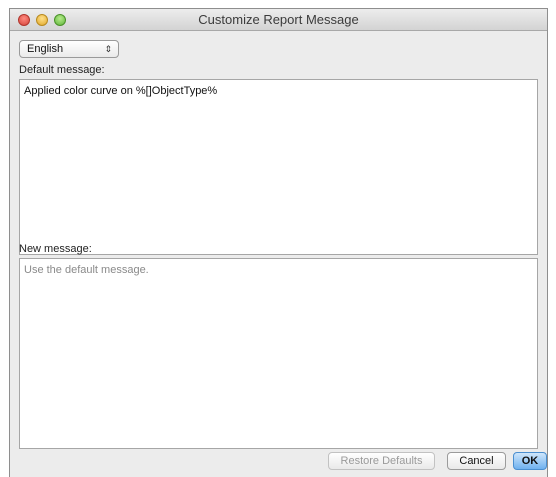  What do you see at coordinates (69, 49) in the screenshot?
I see `language-select: English ⇕` at bounding box center [69, 49].